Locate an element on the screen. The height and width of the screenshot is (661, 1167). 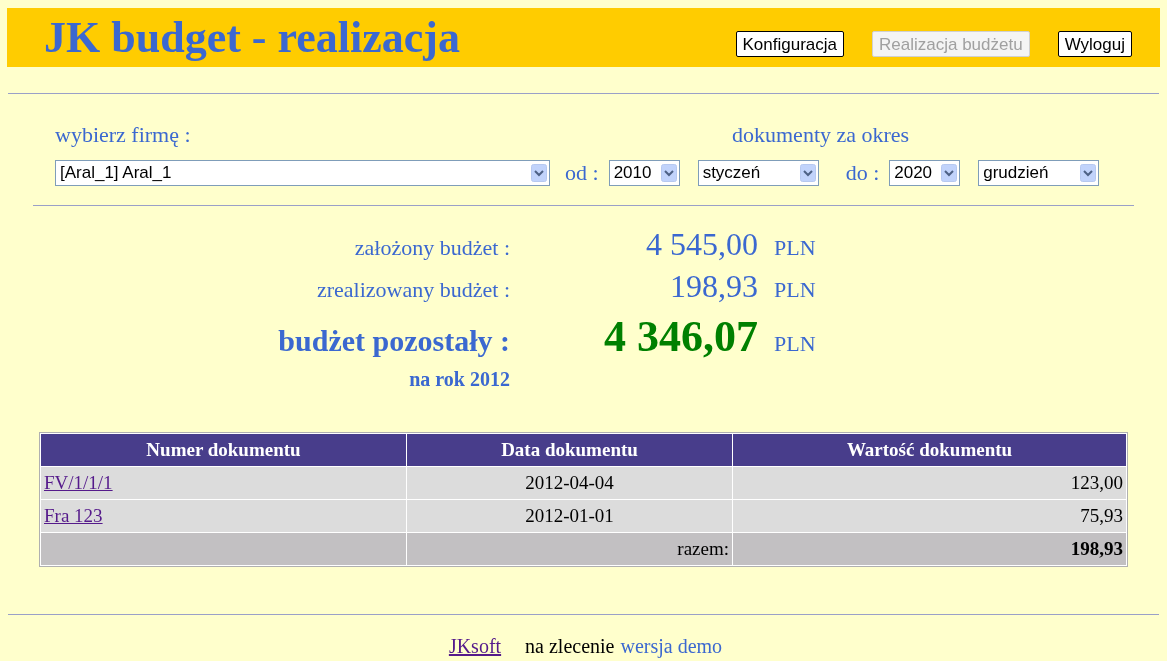
dropdown-field: grudzień is located at coordinates (1039, 172).